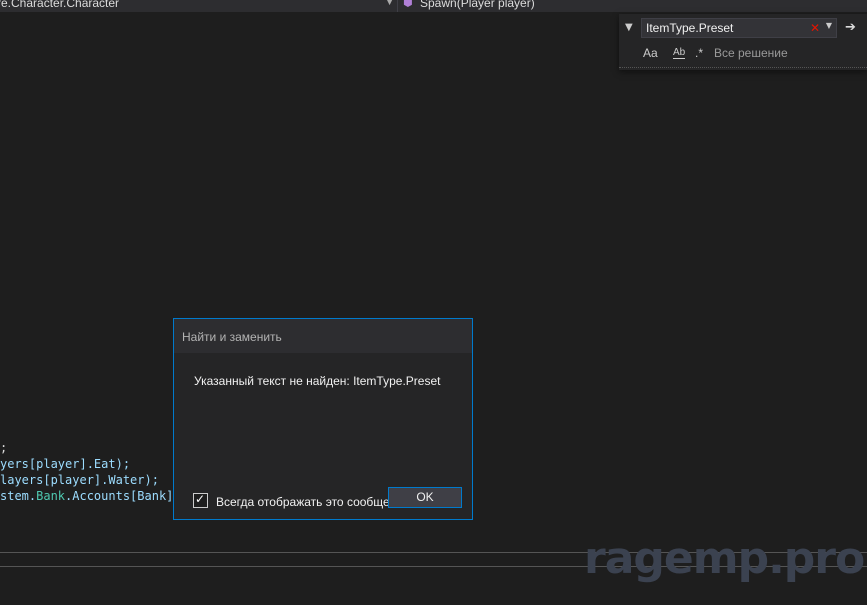 The width and height of the screenshot is (867, 605). What do you see at coordinates (323, 336) in the screenshot?
I see `dialog-titlebar: Найти и заменить` at bounding box center [323, 336].